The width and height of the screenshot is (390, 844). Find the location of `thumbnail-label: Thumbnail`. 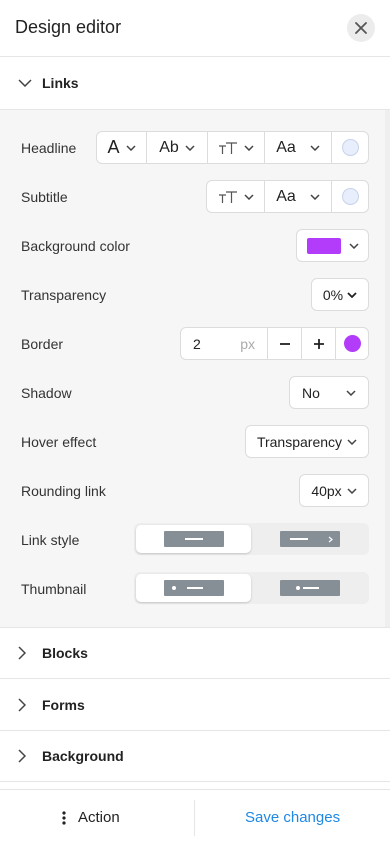

thumbnail-label: Thumbnail is located at coordinates (54, 589).